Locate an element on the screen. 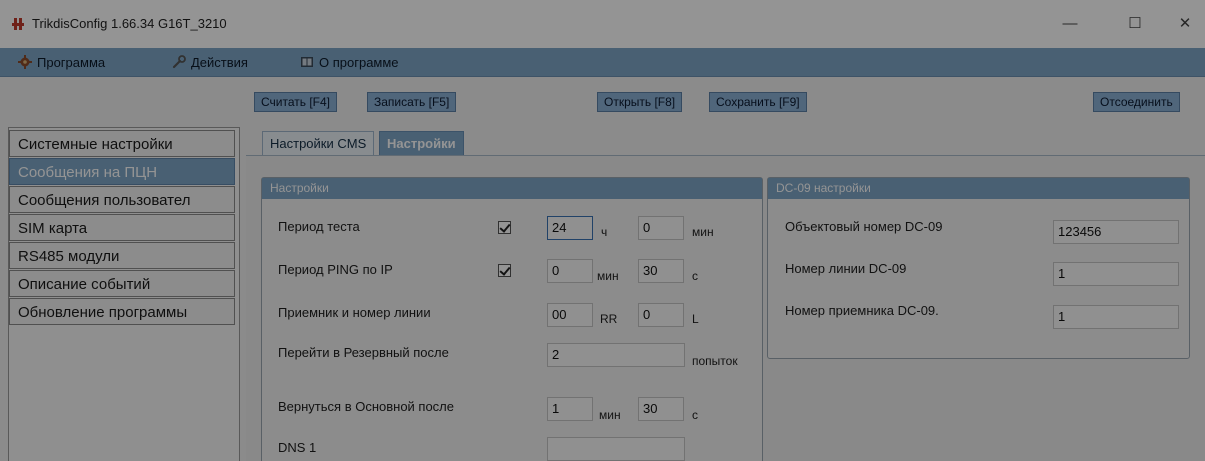 This screenshot has width=1205, height=461. test-period-checkbox is located at coordinates (504, 227).